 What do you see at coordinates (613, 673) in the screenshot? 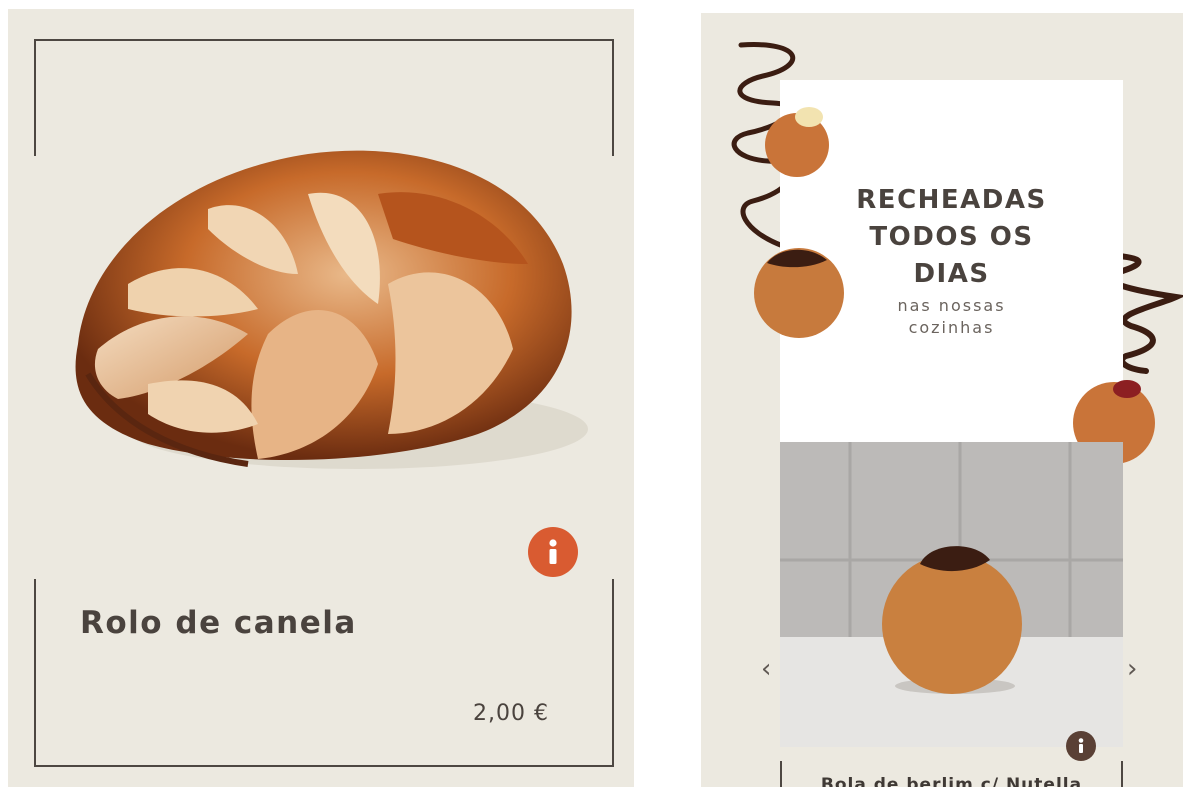
I see `frame-right-bottom-line` at bounding box center [613, 673].